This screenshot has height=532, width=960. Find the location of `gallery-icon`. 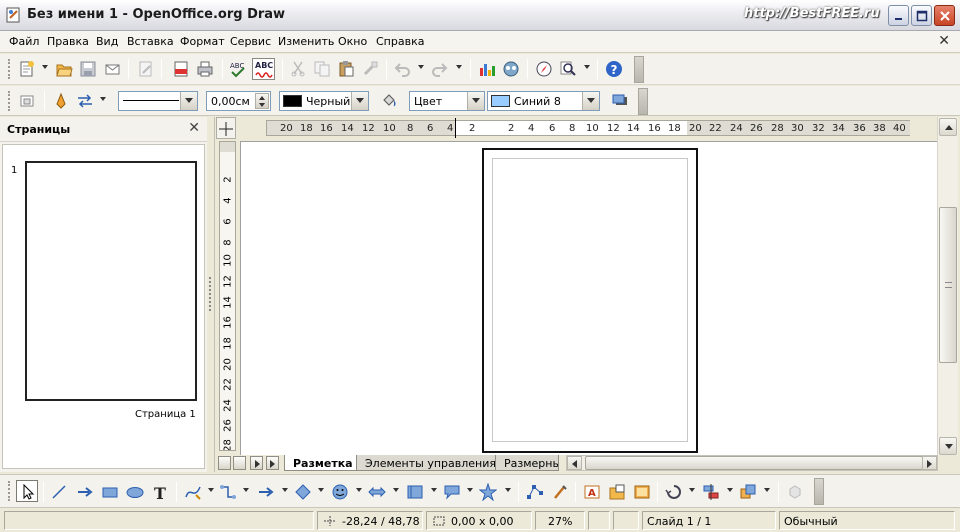

gallery-icon is located at coordinates (511, 69).